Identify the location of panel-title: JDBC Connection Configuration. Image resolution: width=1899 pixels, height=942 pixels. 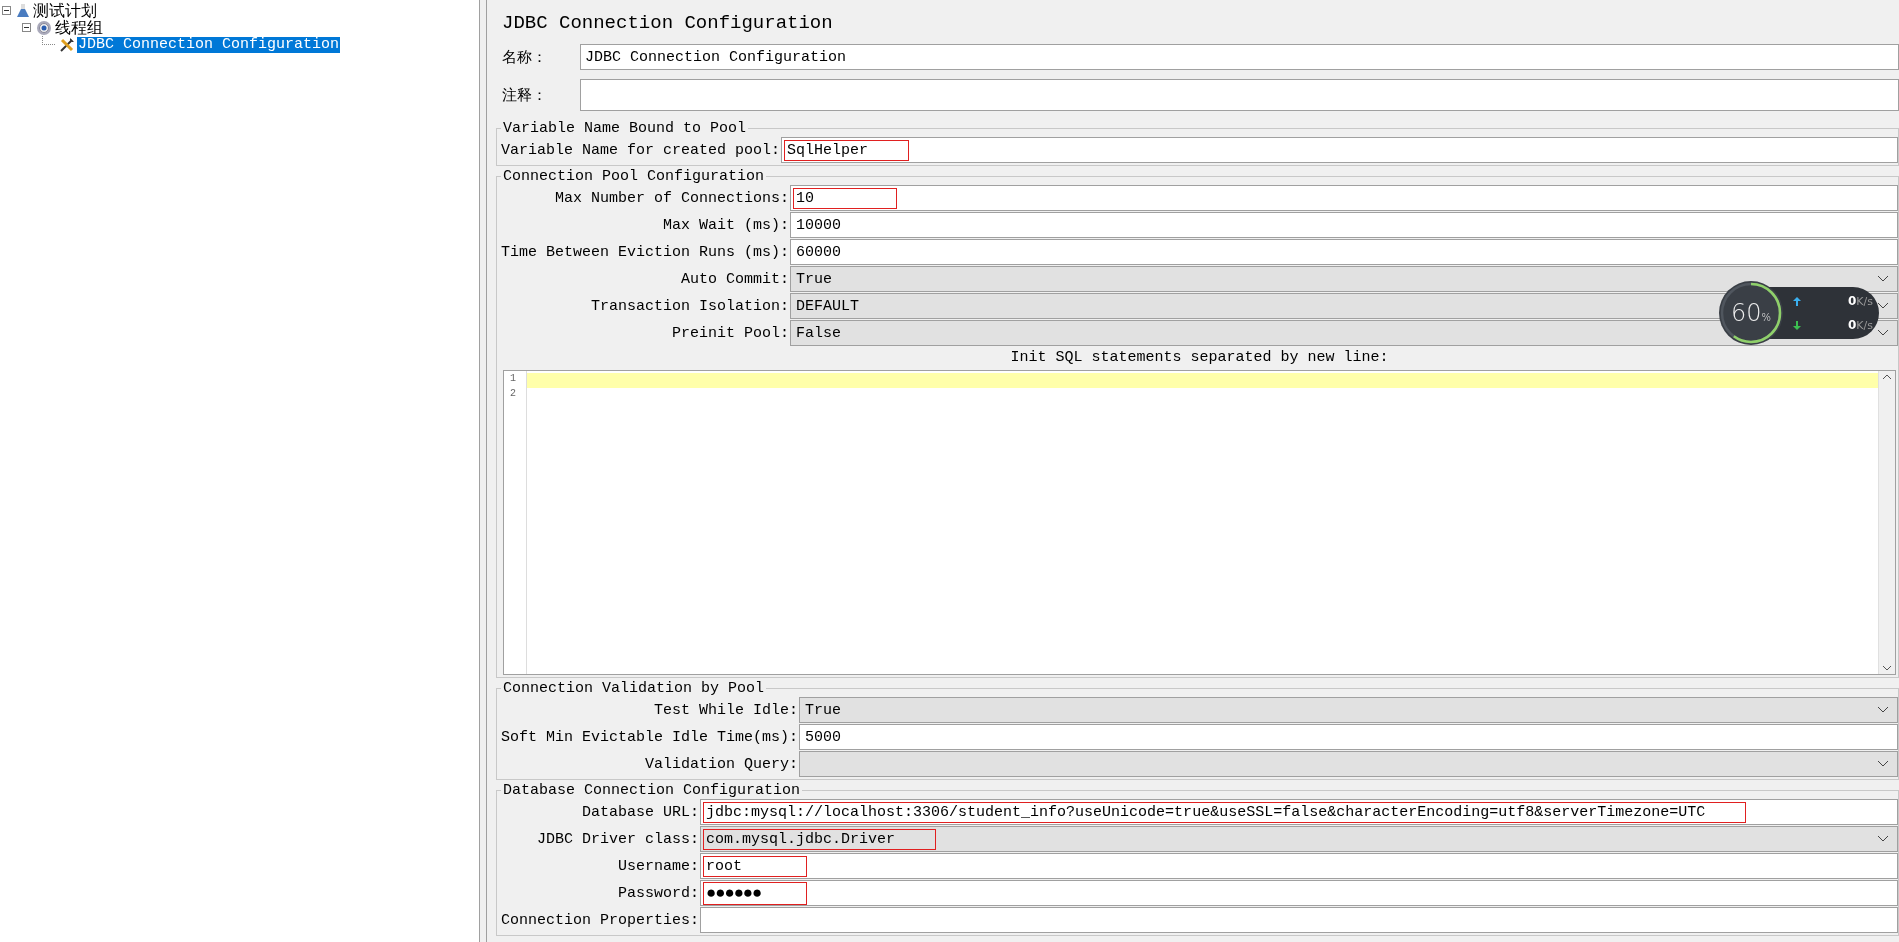
(667, 23).